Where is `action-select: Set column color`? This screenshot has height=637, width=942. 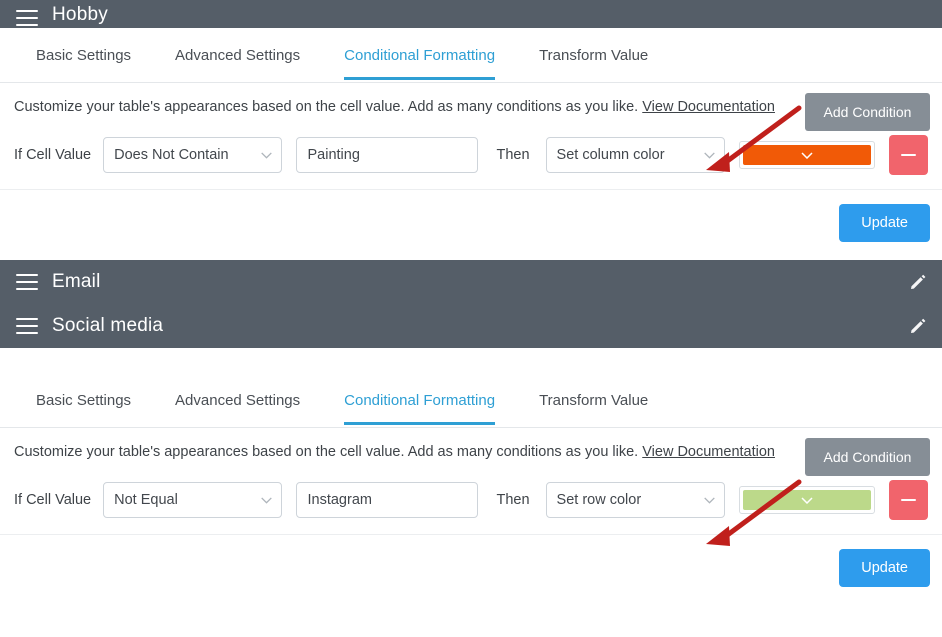
action-select: Set column color is located at coordinates (635, 155).